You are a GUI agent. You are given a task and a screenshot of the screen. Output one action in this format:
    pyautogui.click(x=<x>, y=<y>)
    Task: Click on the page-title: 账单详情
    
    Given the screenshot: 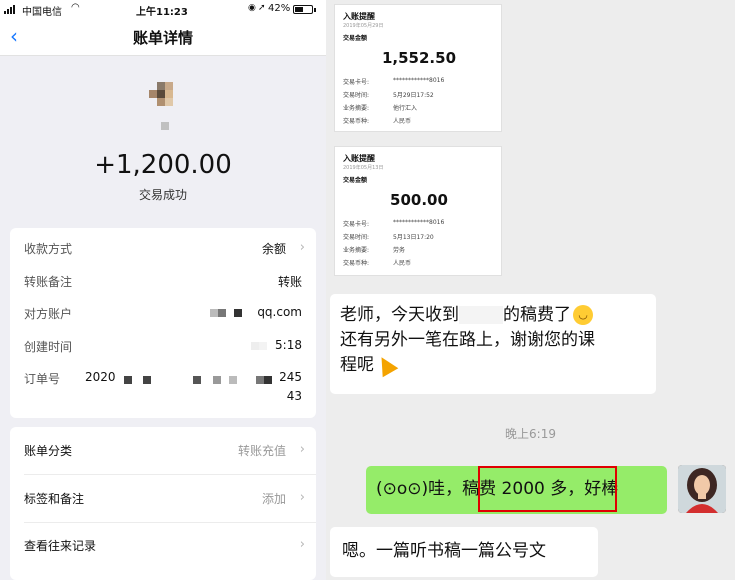 What is the action you would take?
    pyautogui.click(x=162, y=38)
    